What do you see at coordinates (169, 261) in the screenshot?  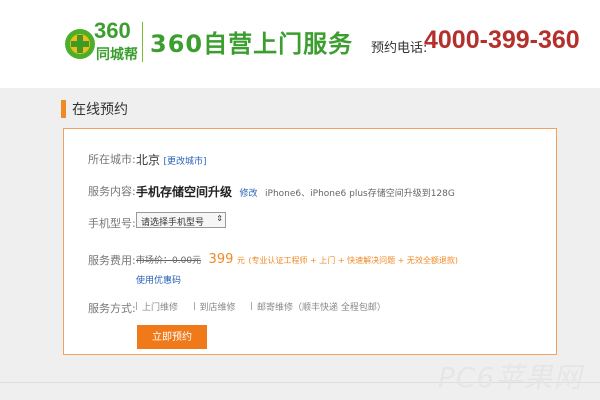 I see `fee-original: 市场价：0.00元` at bounding box center [169, 261].